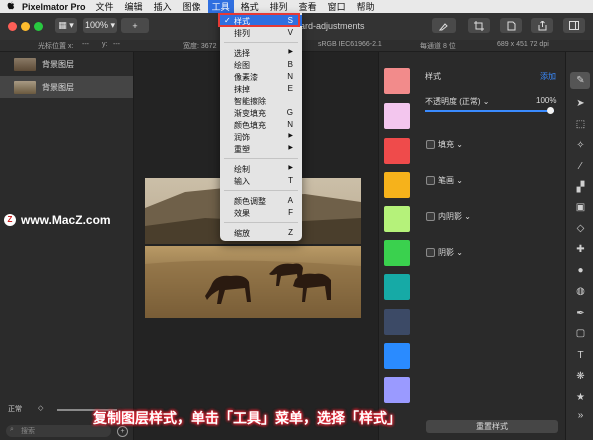 Image resolution: width=593 pixels, height=440 pixels. I want to click on fill-label: 填充 ⌄, so click(450, 144).